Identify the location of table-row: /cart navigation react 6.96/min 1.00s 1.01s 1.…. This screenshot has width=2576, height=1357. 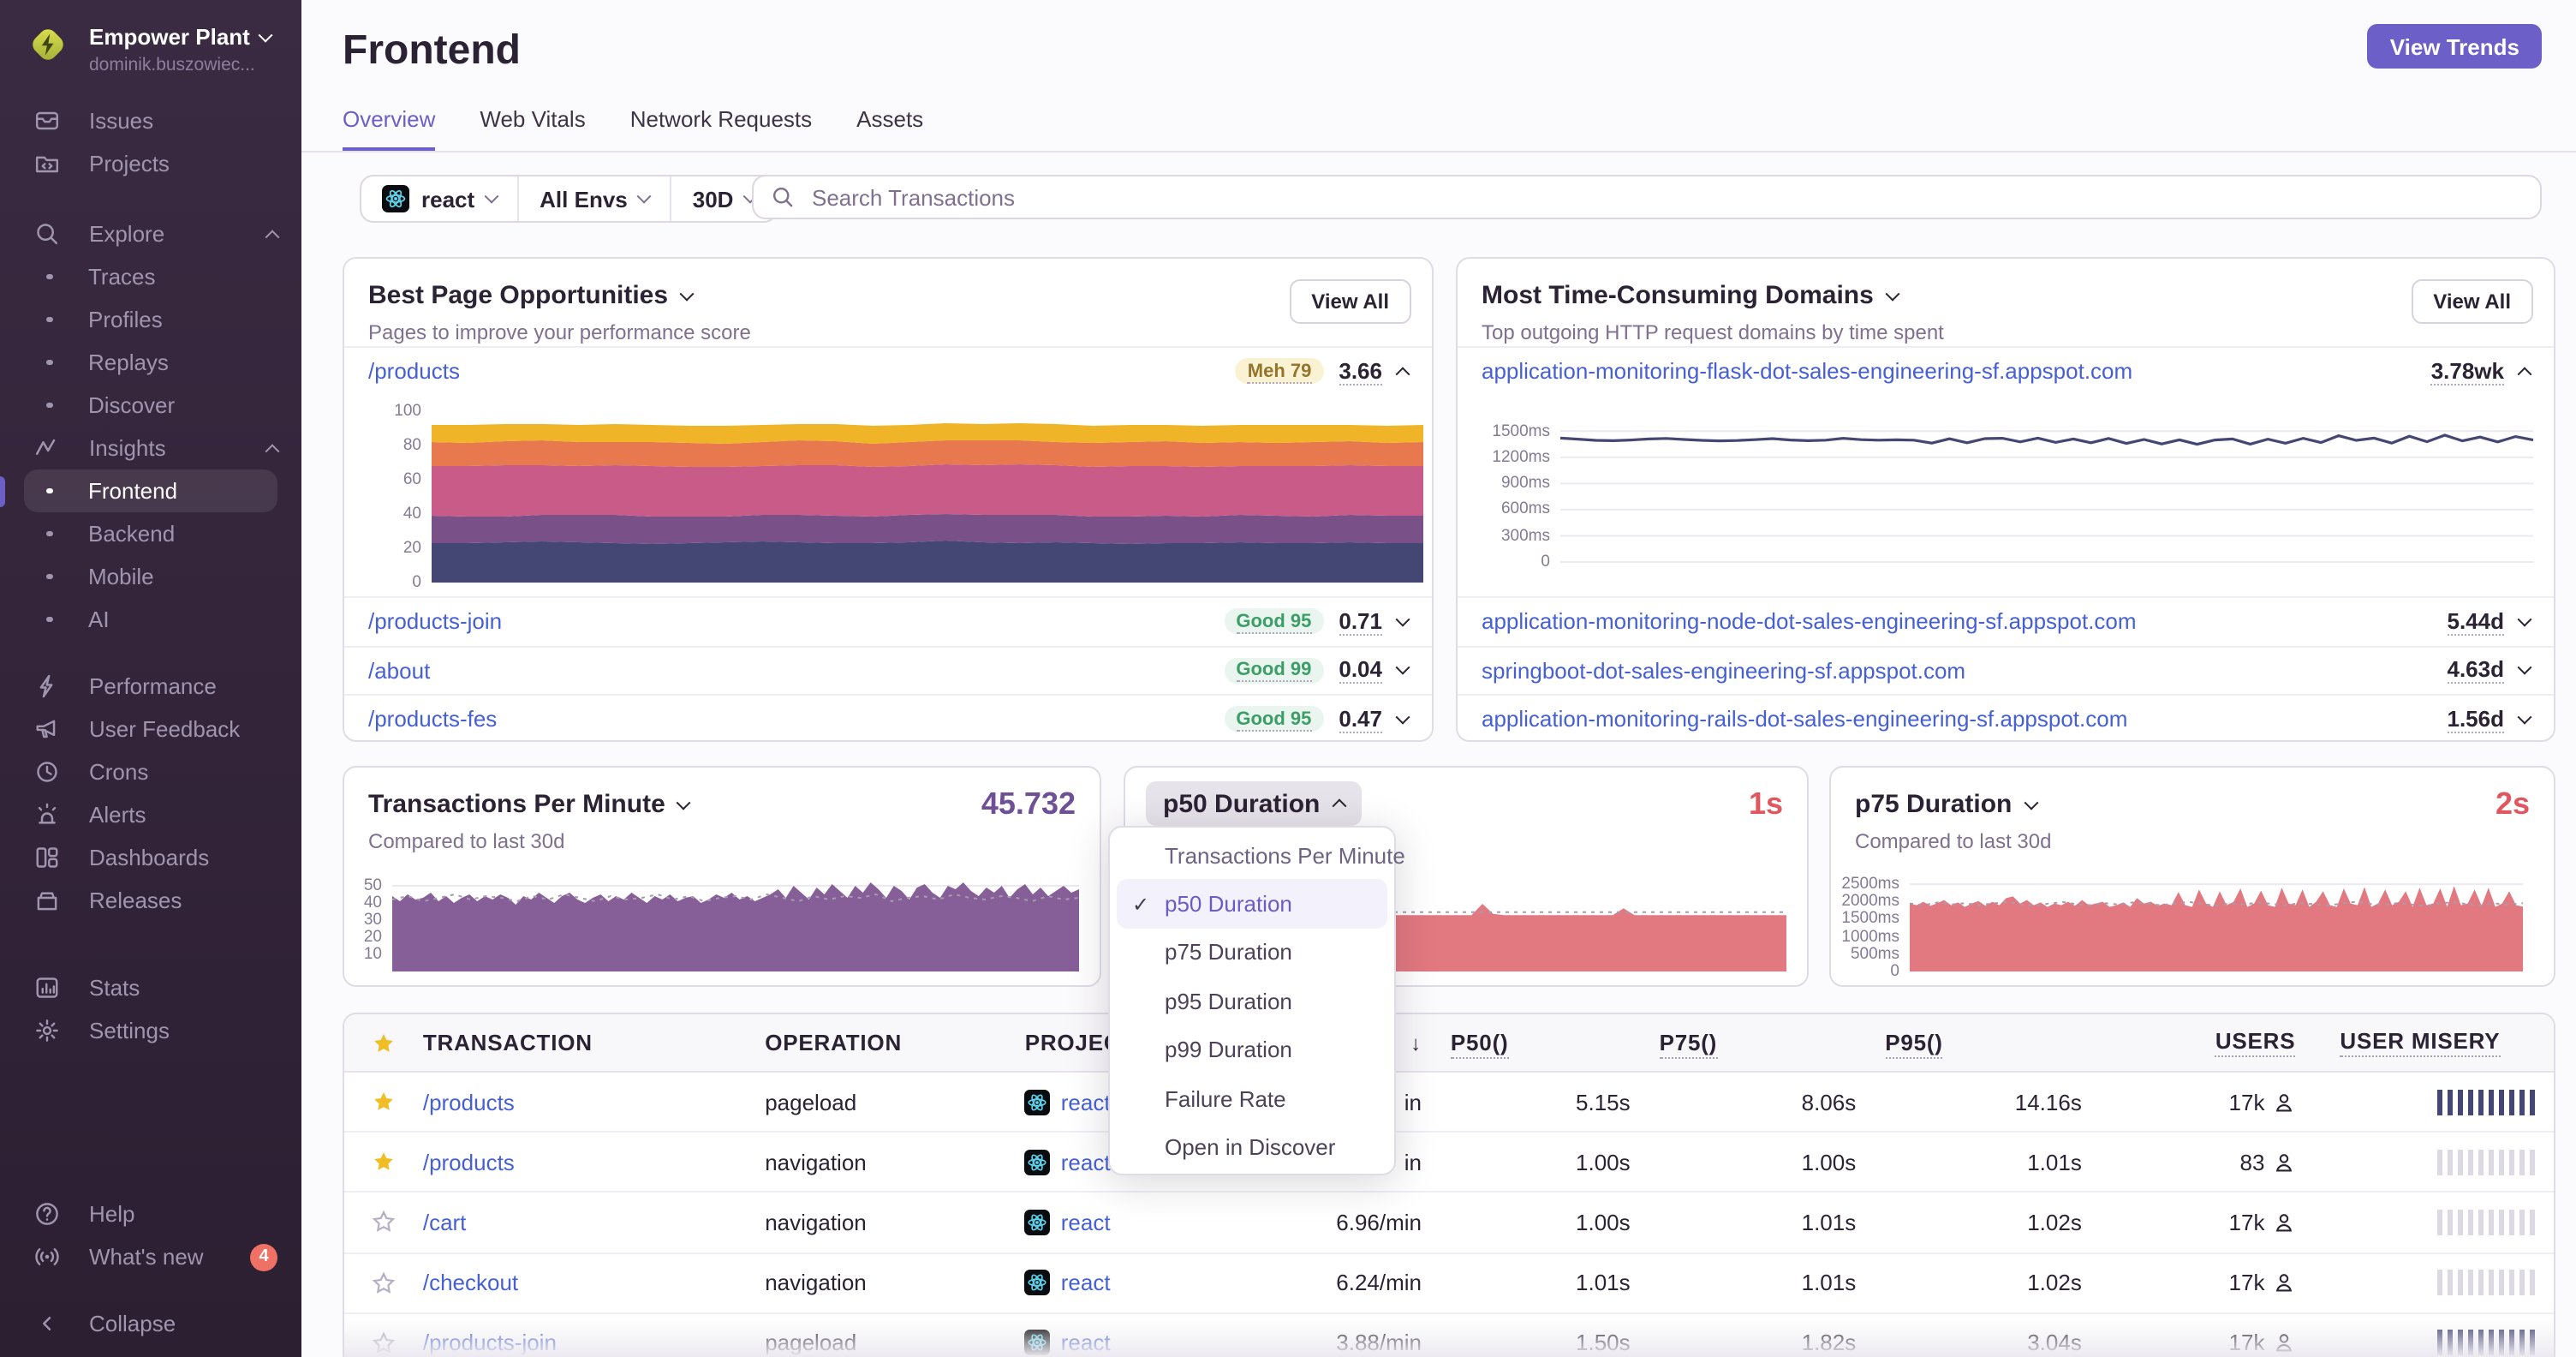
(1449, 1223).